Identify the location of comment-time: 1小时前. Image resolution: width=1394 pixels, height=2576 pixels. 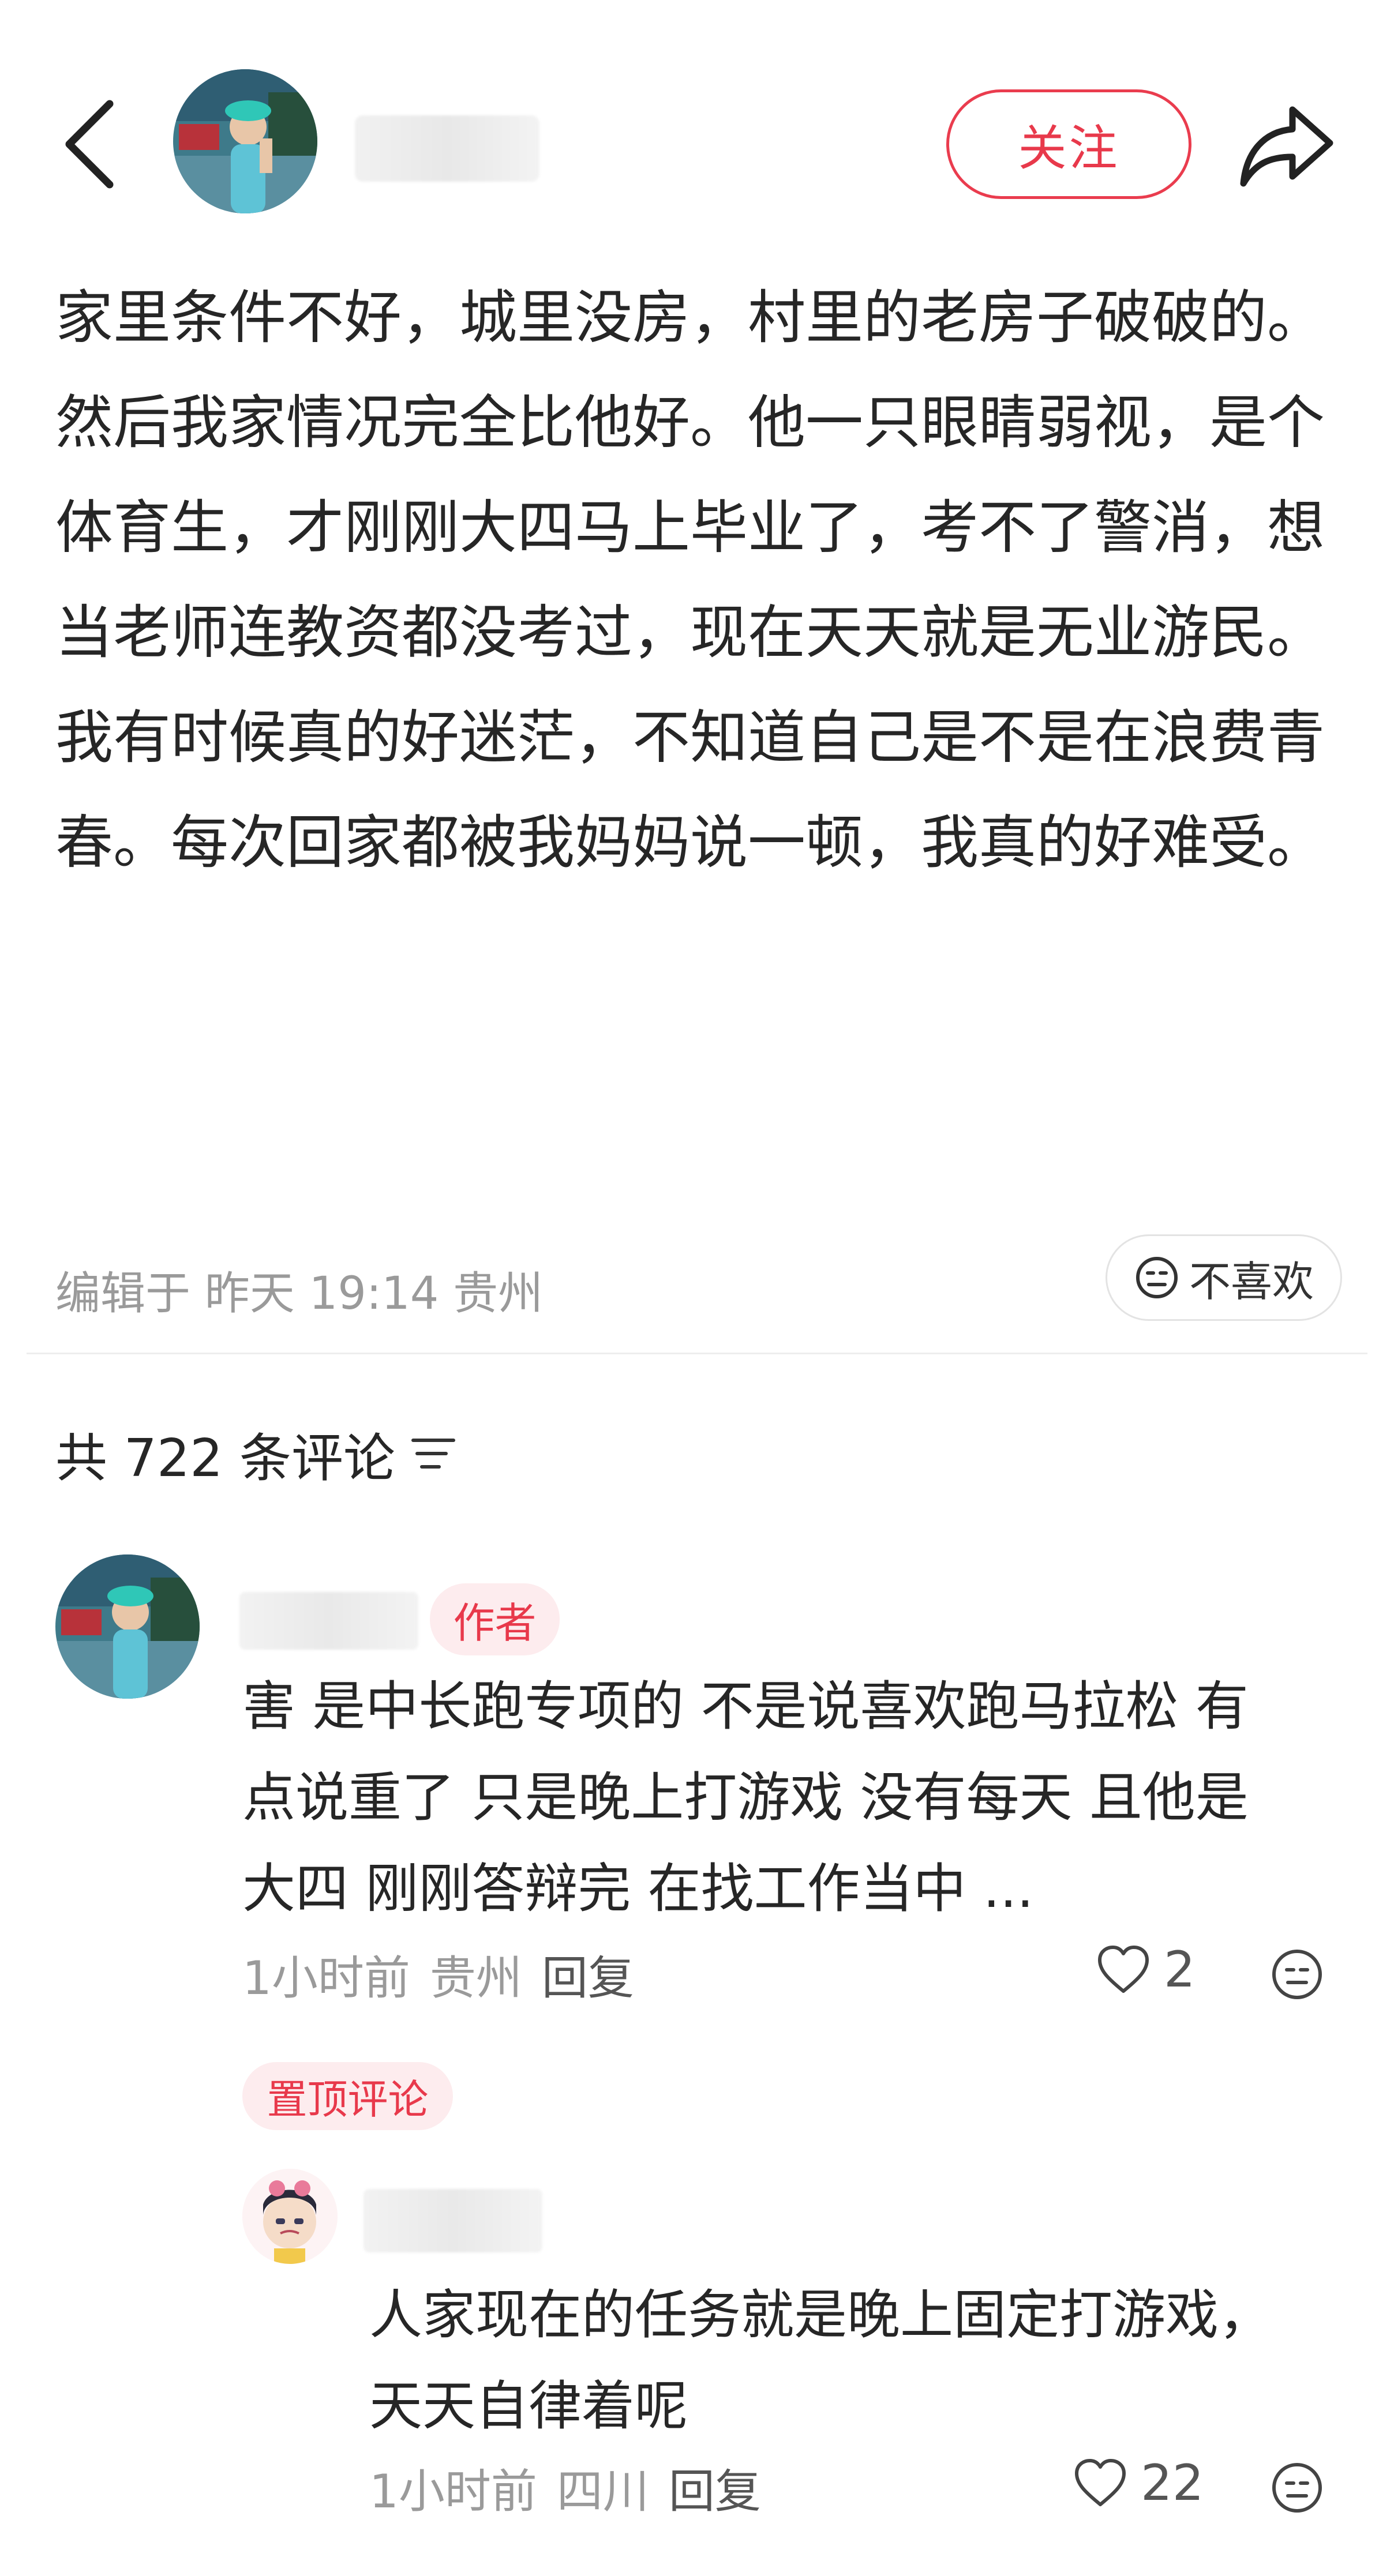
(326, 1978).